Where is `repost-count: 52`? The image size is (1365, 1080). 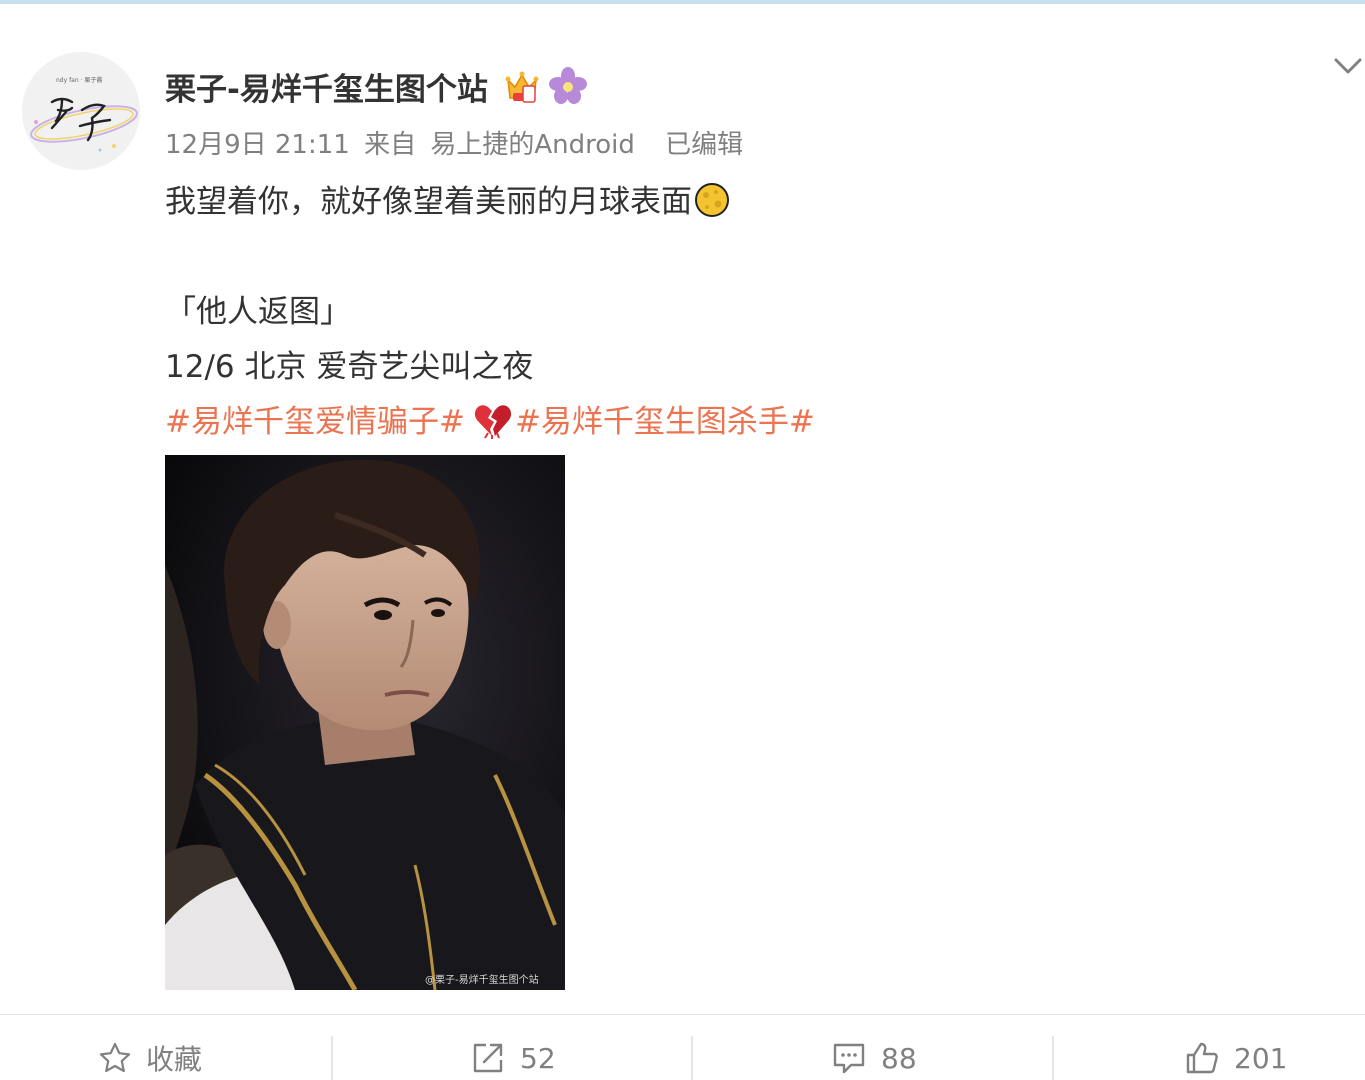
repost-count: 52 is located at coordinates (538, 1058).